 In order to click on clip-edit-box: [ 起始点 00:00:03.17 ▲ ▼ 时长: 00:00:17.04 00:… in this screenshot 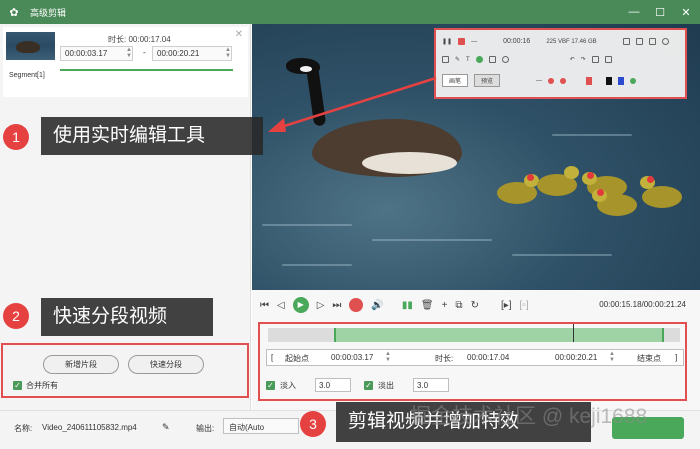, I will do `click(472, 361)`.